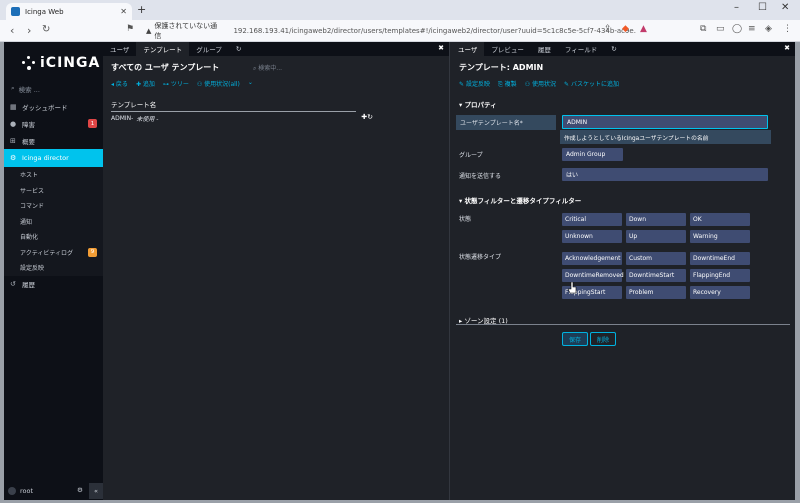  I want to click on maximize-icon: ☐, so click(762, 7).